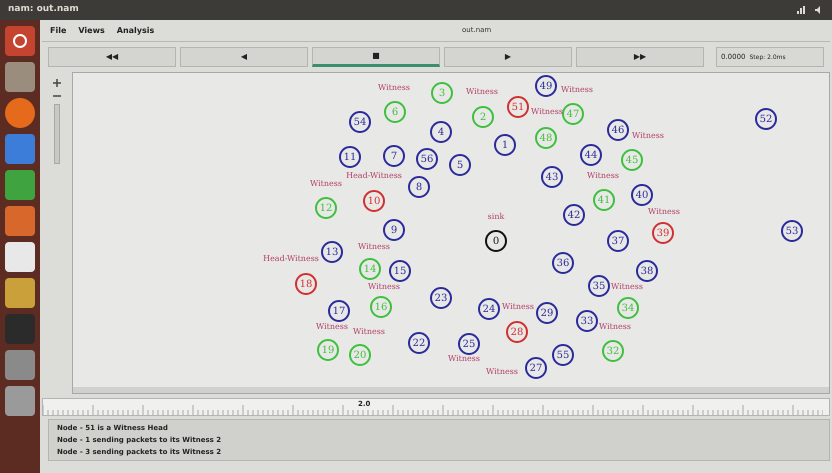 The height and width of the screenshot is (473, 832). I want to click on playback-button: ◀◀, so click(112, 57).